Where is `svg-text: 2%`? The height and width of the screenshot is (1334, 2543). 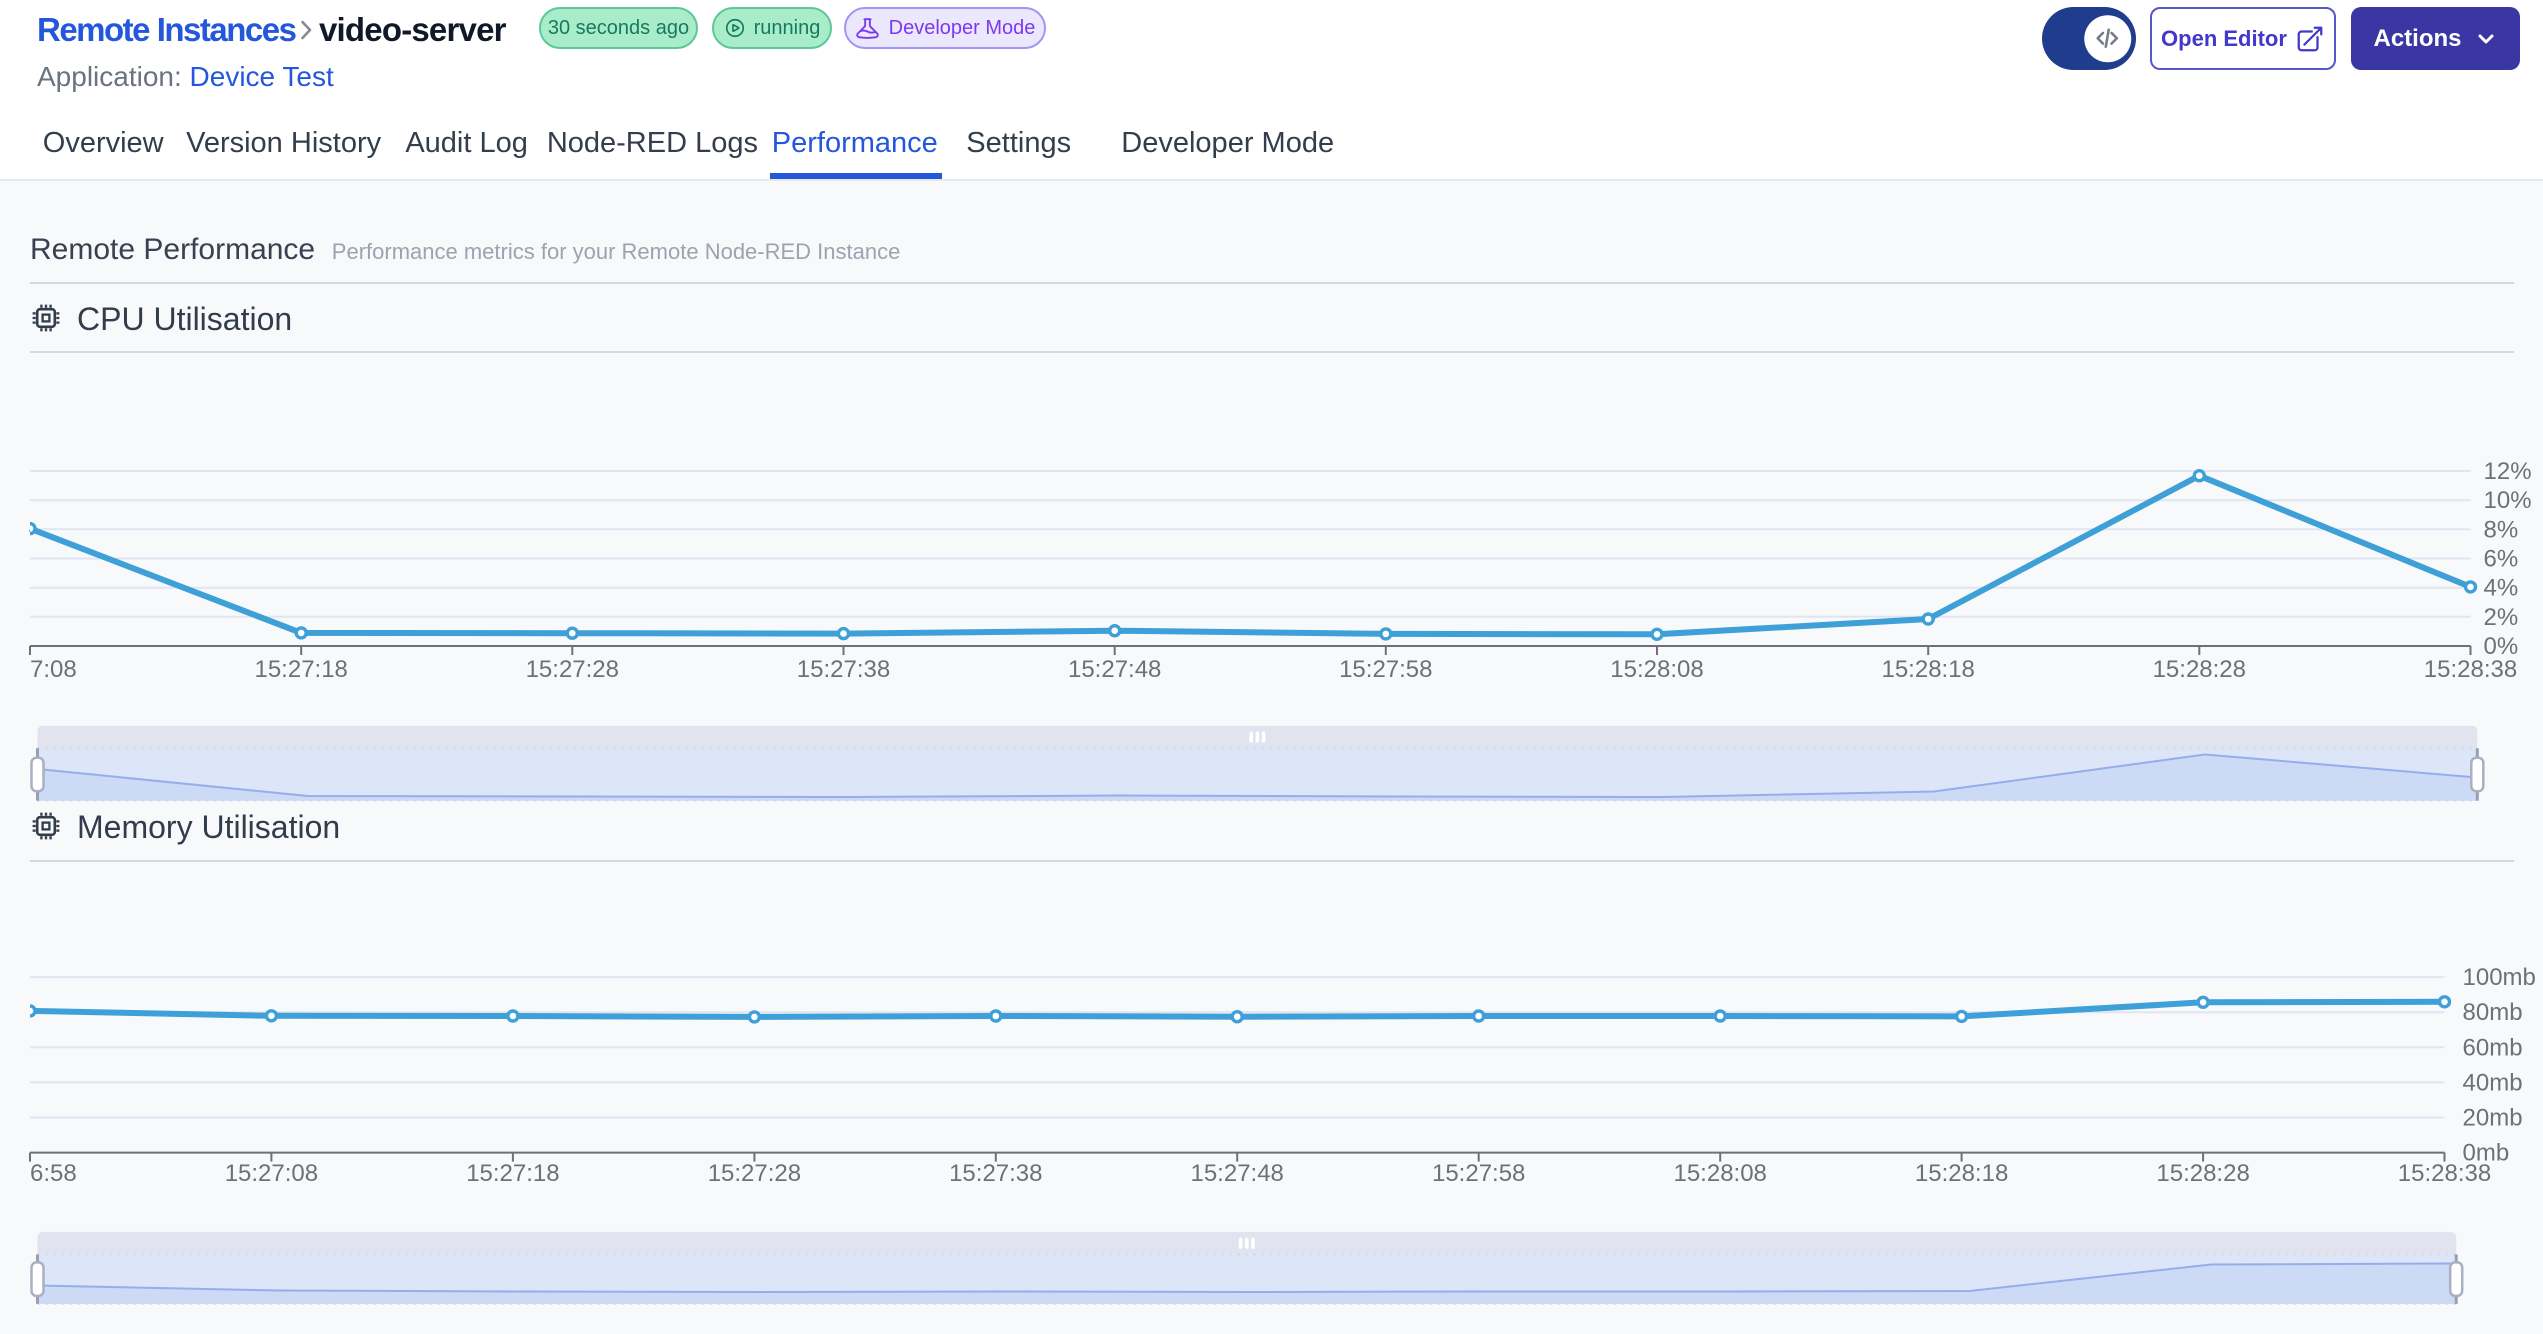 svg-text: 2% is located at coordinates (2501, 617).